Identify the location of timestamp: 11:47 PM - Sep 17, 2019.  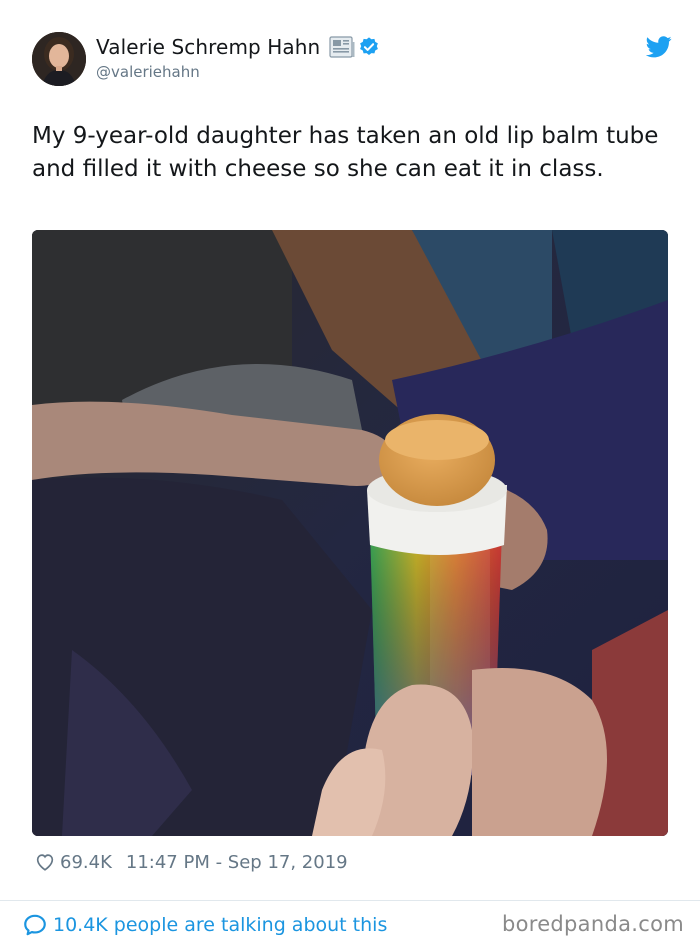
(237, 862).